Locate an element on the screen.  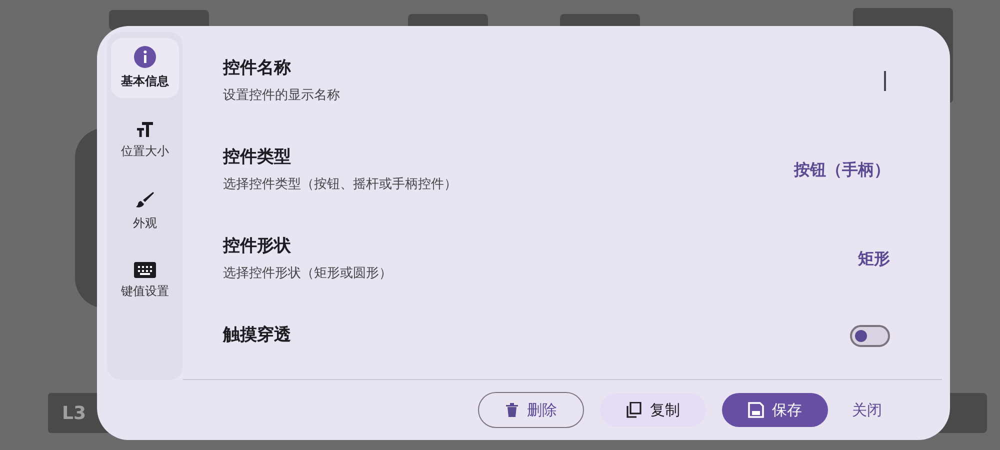
sidebar-tab: 外观 is located at coordinates (145, 211).